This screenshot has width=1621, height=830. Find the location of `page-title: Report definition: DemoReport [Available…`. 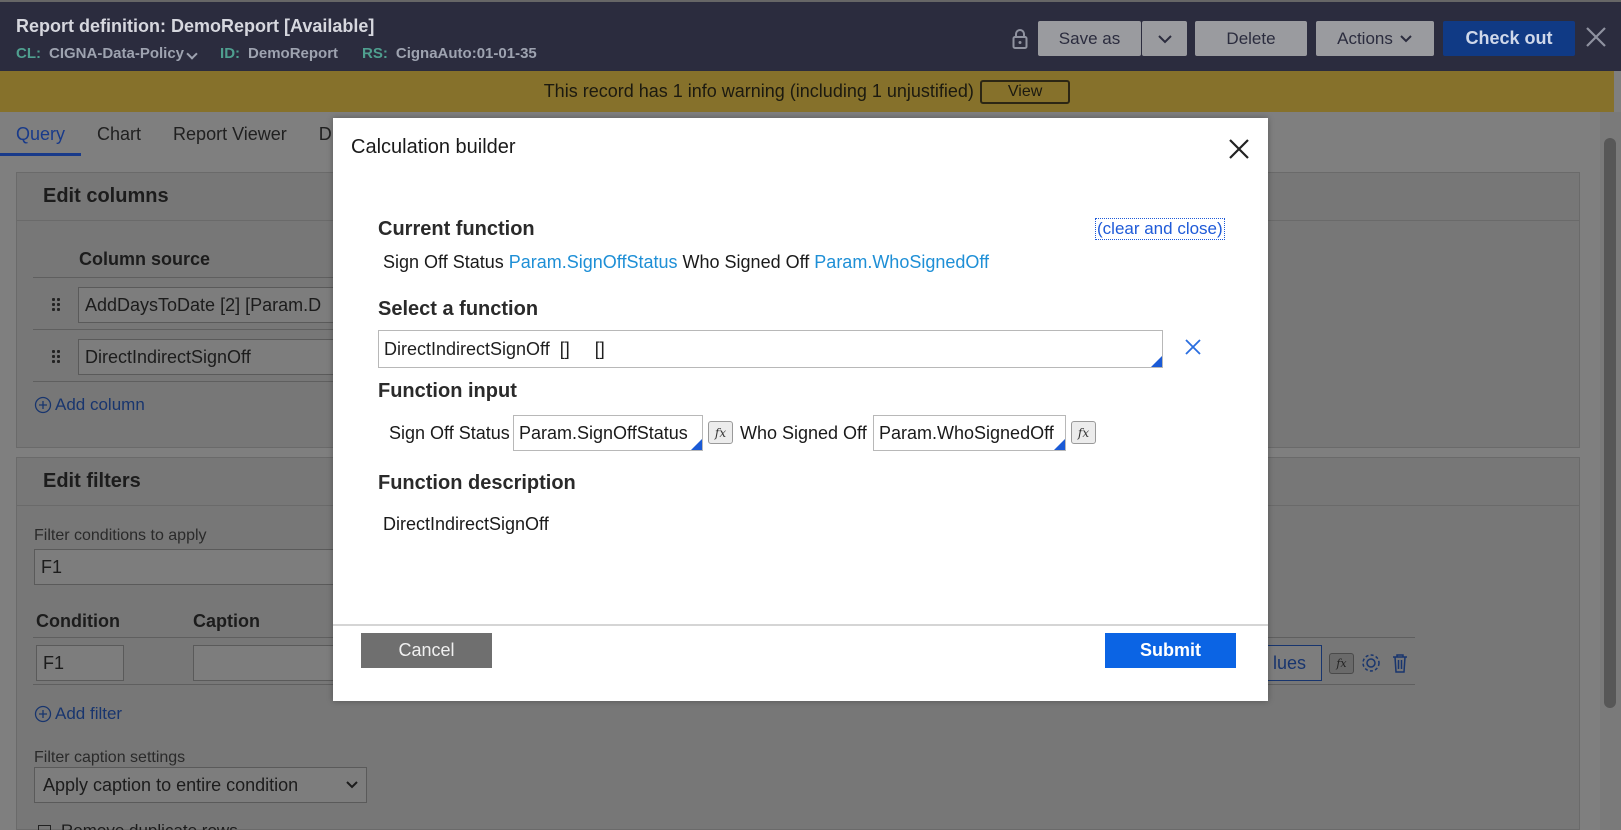

page-title: Report definition: DemoReport [Available… is located at coordinates (195, 26).